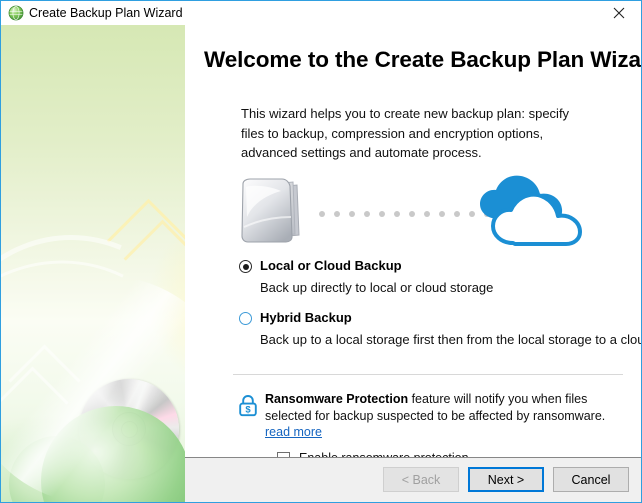 The width and height of the screenshot is (642, 503). What do you see at coordinates (331, 265) in the screenshot?
I see `option-label: Local or Cloud Backup` at bounding box center [331, 265].